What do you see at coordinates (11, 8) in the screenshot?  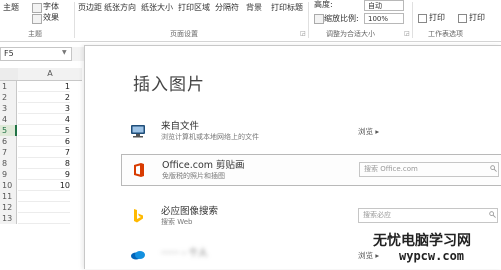 I see `themes-button: 主题` at bounding box center [11, 8].